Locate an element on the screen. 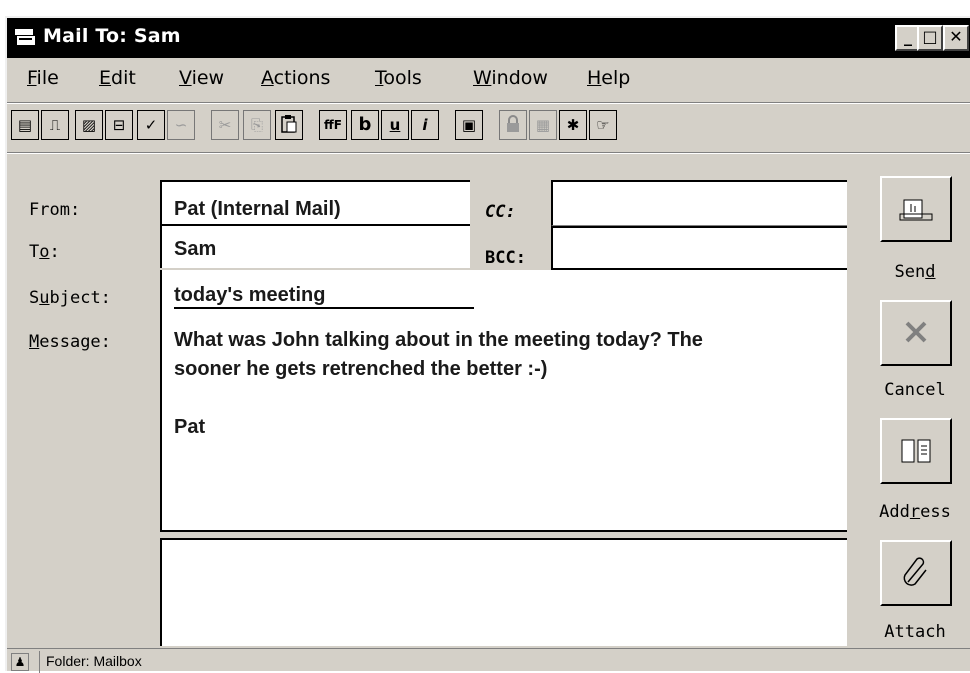 The image size is (970, 673). address-button is located at coordinates (916, 451).